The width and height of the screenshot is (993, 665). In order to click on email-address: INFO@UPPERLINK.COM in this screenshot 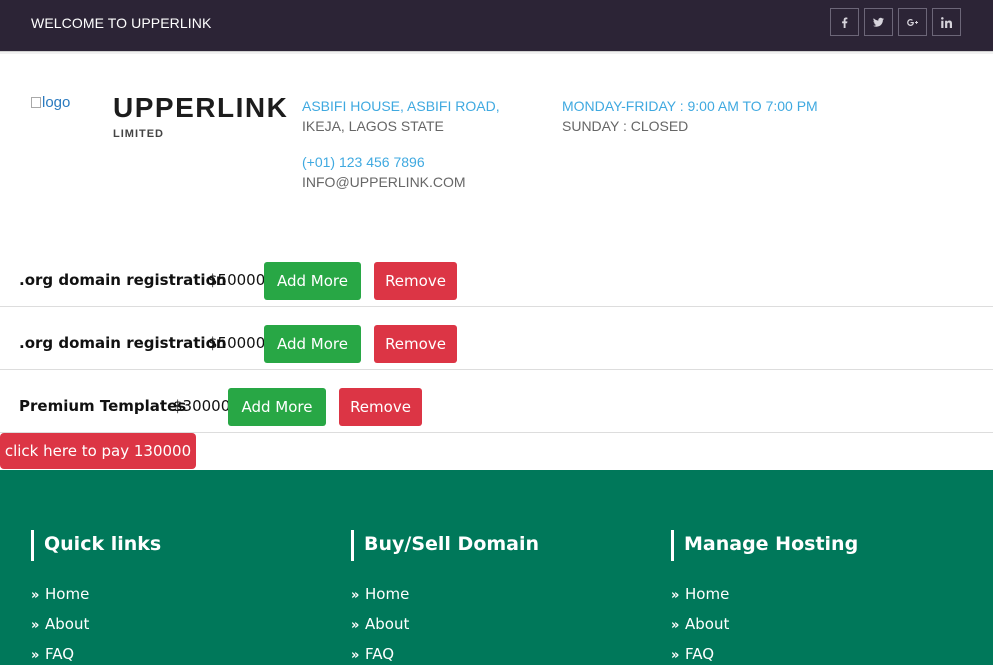, I will do `click(384, 182)`.